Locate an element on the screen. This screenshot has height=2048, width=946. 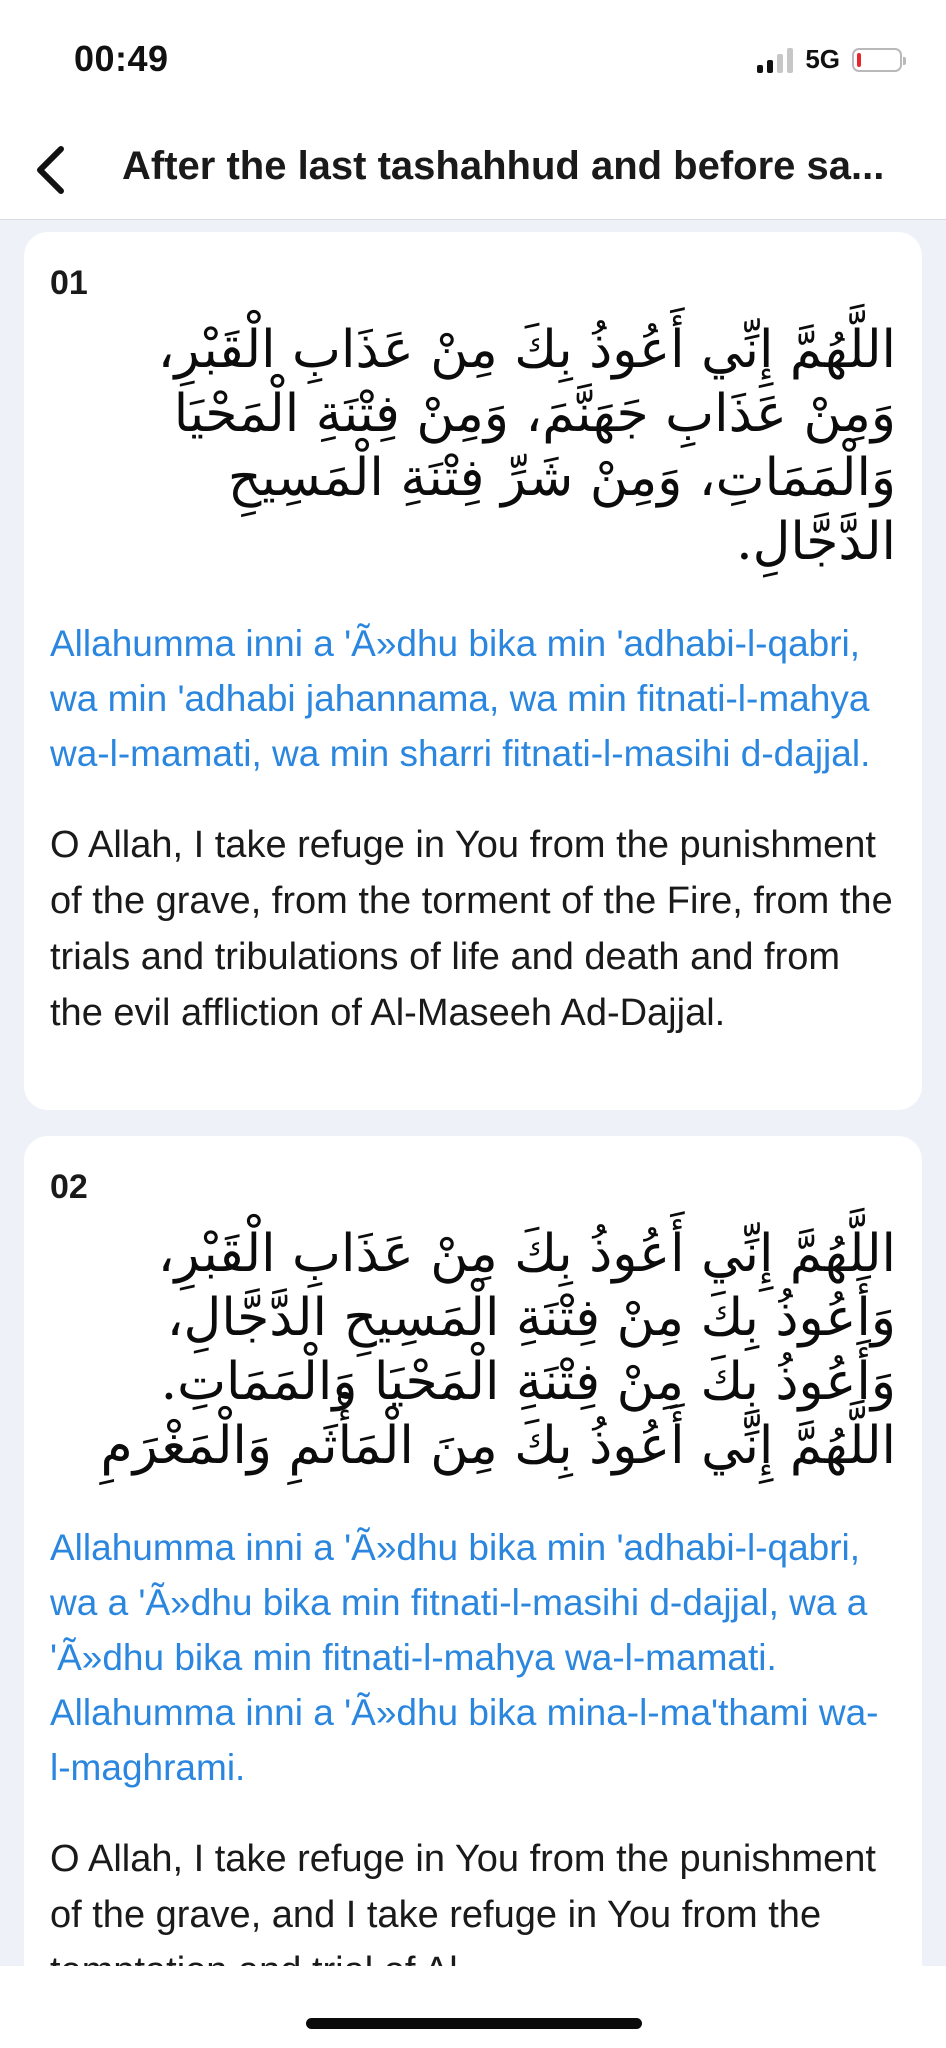
status-time: 00:49 is located at coordinates (121, 58).